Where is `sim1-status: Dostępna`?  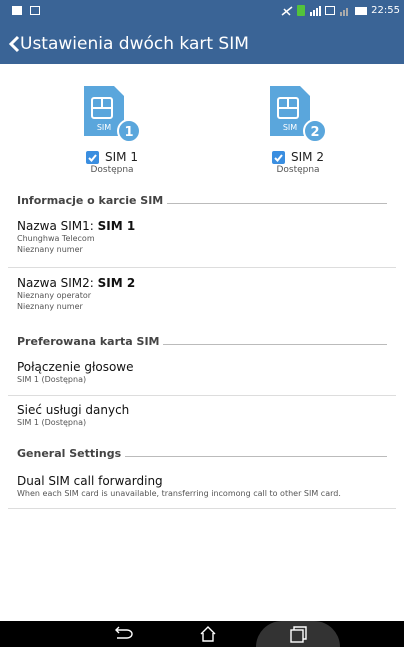 sim1-status: Dostępna is located at coordinates (112, 170).